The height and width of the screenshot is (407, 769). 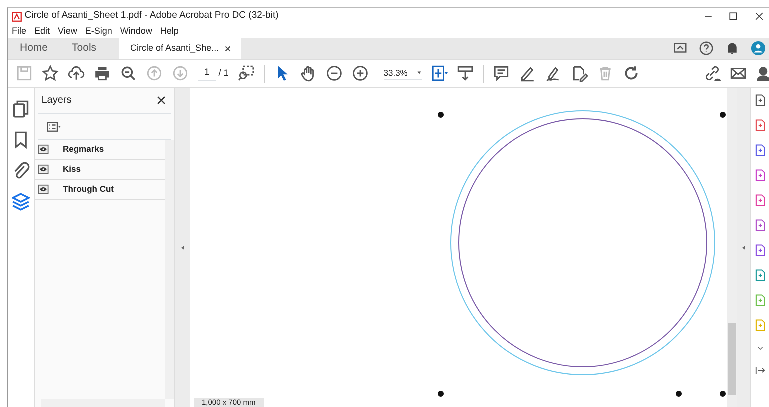 I want to click on scroll-mode-icon, so click(x=465, y=73).